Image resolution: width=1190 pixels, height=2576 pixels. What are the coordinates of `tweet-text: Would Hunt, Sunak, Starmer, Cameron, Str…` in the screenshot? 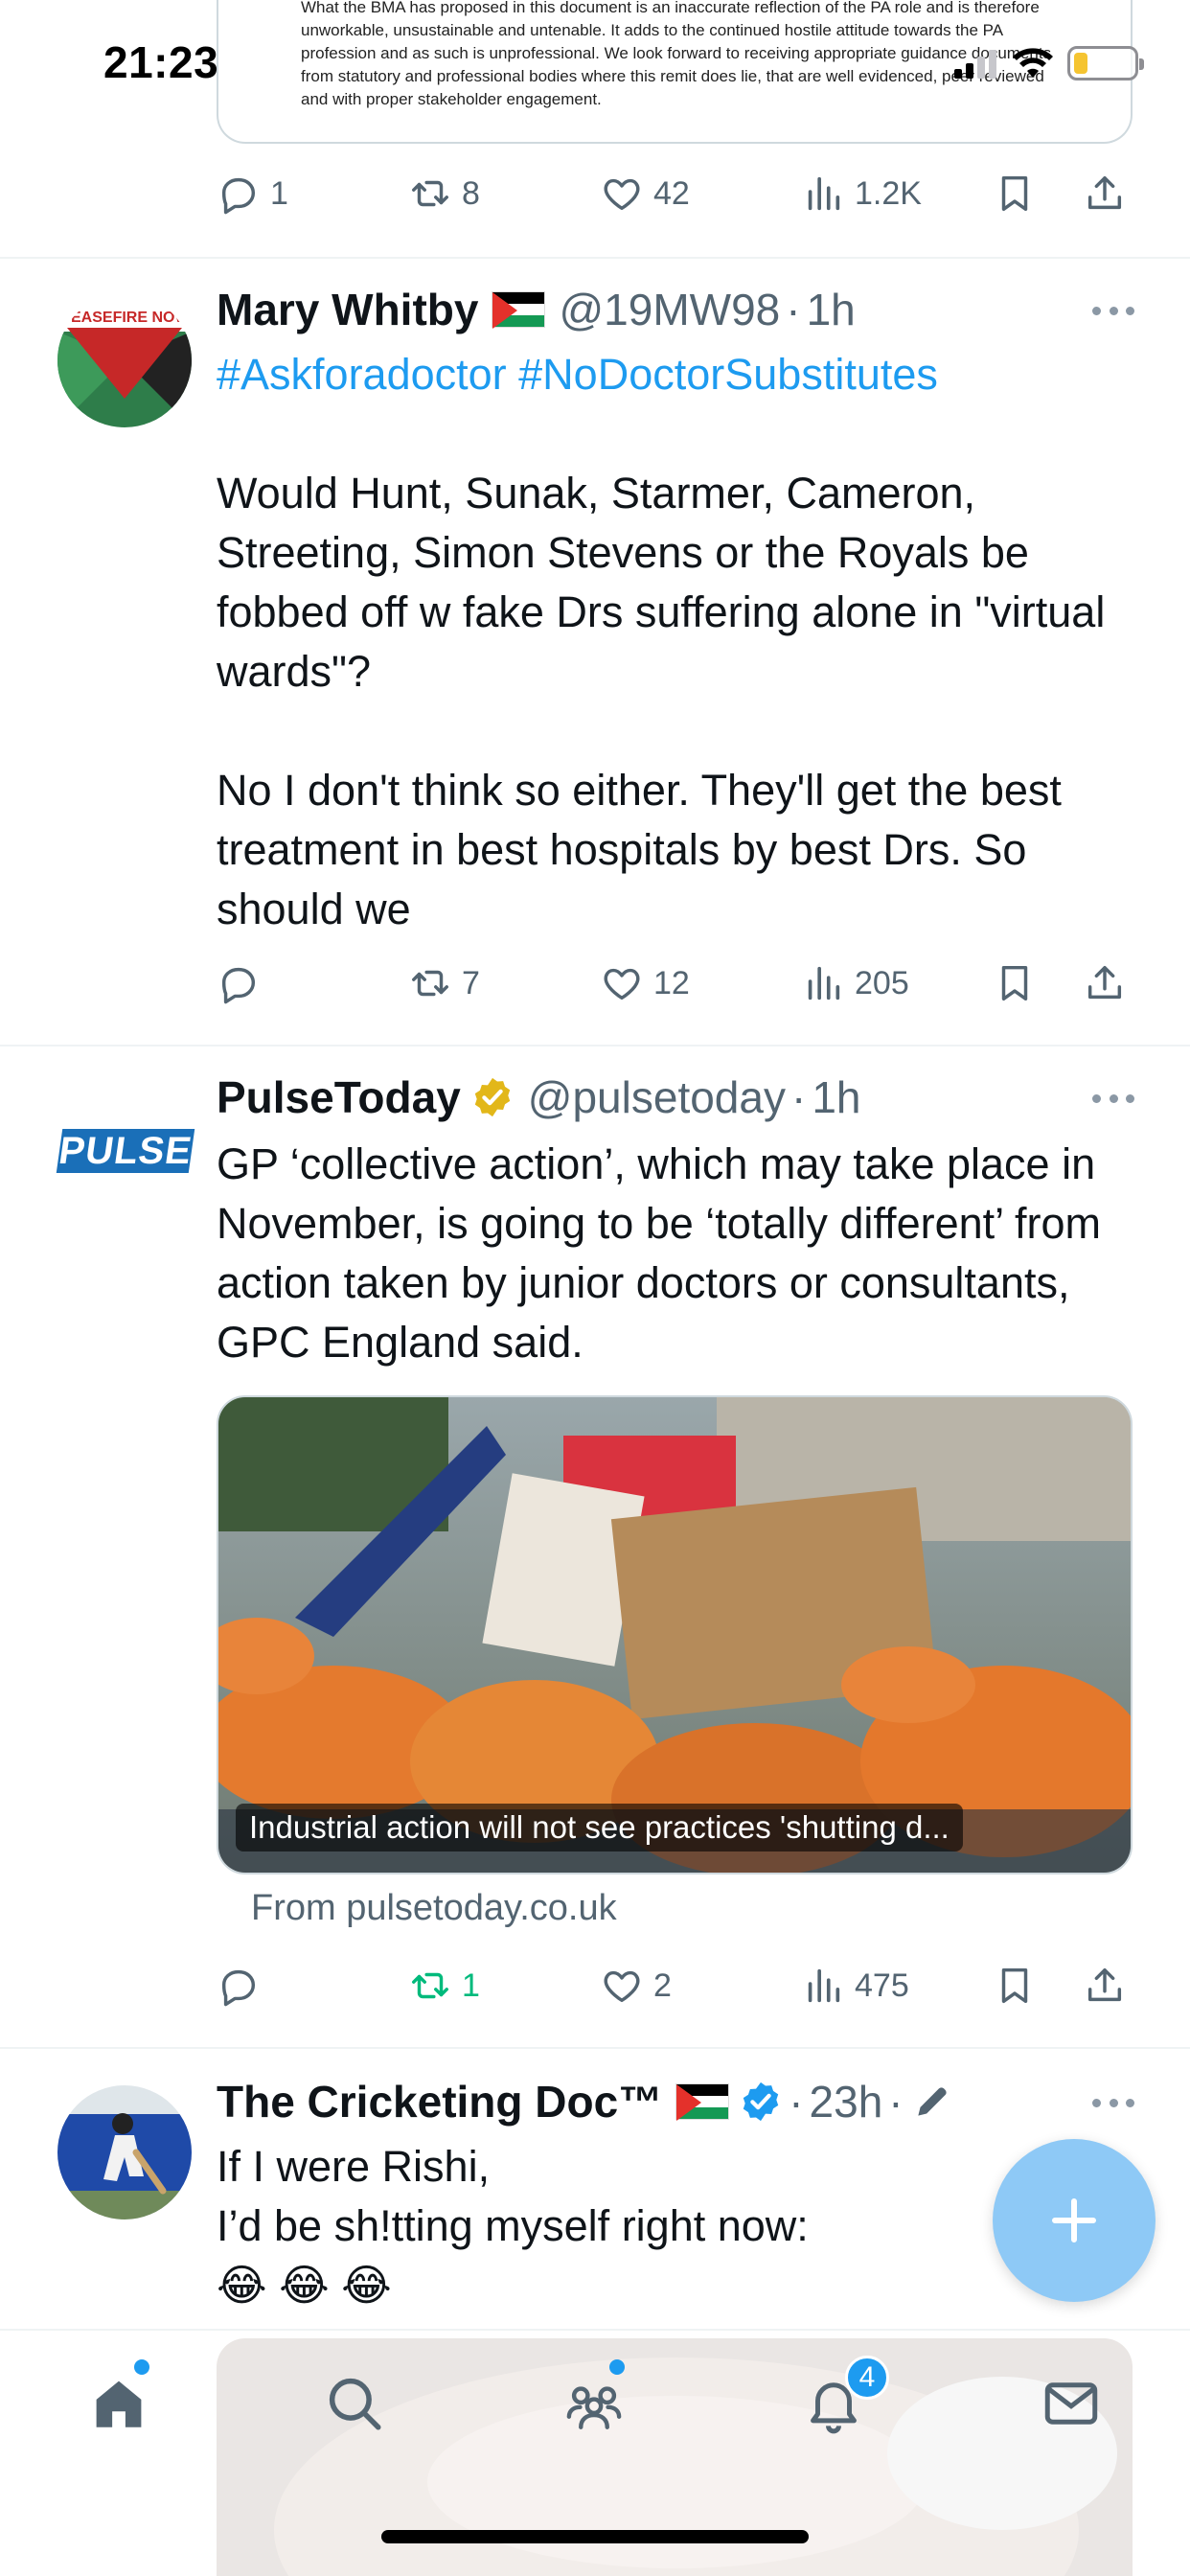 It's located at (662, 701).